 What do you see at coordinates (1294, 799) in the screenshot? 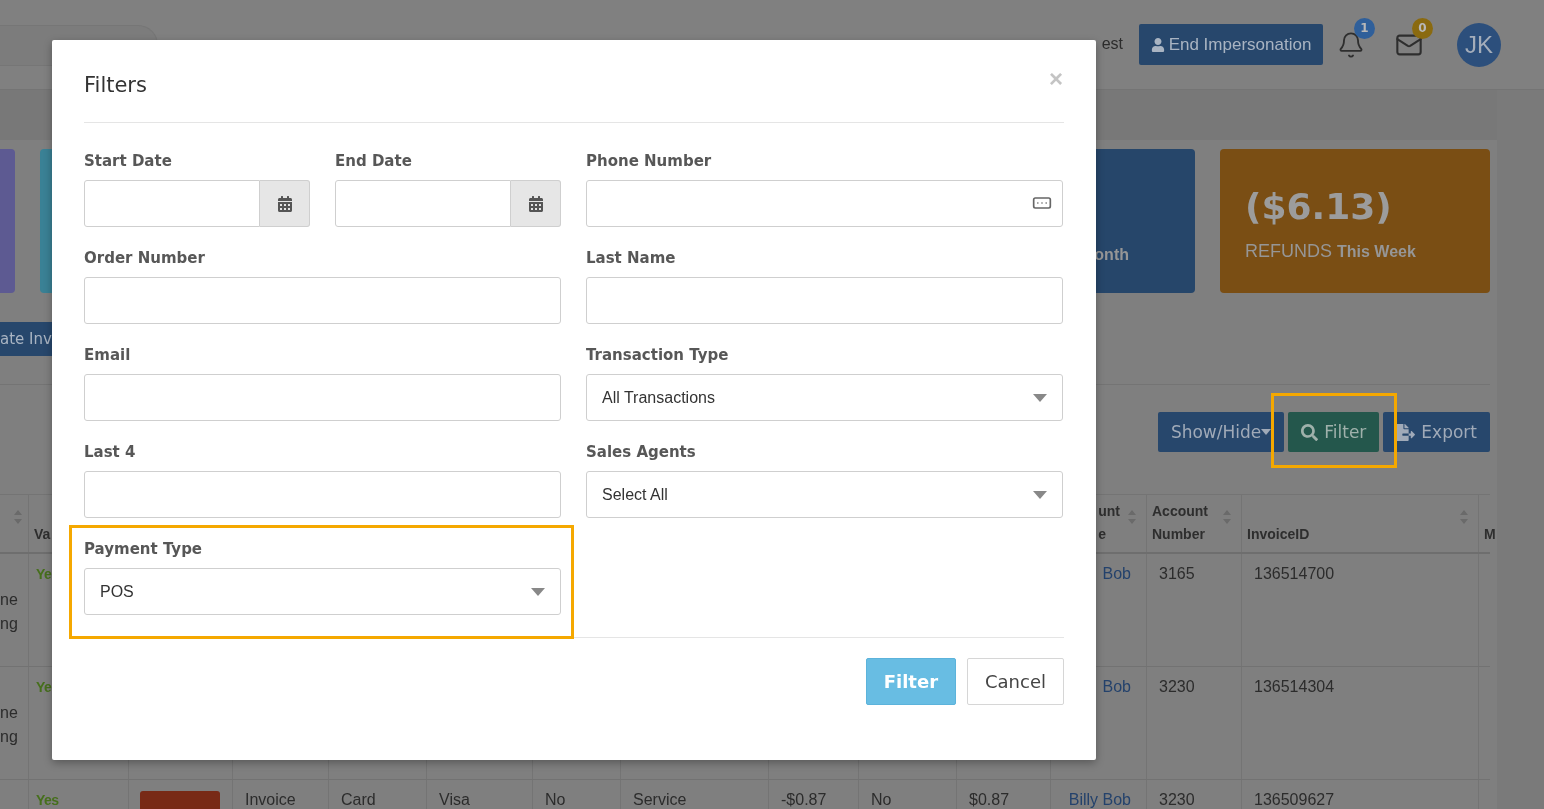
I see `table-cell: 136509627` at bounding box center [1294, 799].